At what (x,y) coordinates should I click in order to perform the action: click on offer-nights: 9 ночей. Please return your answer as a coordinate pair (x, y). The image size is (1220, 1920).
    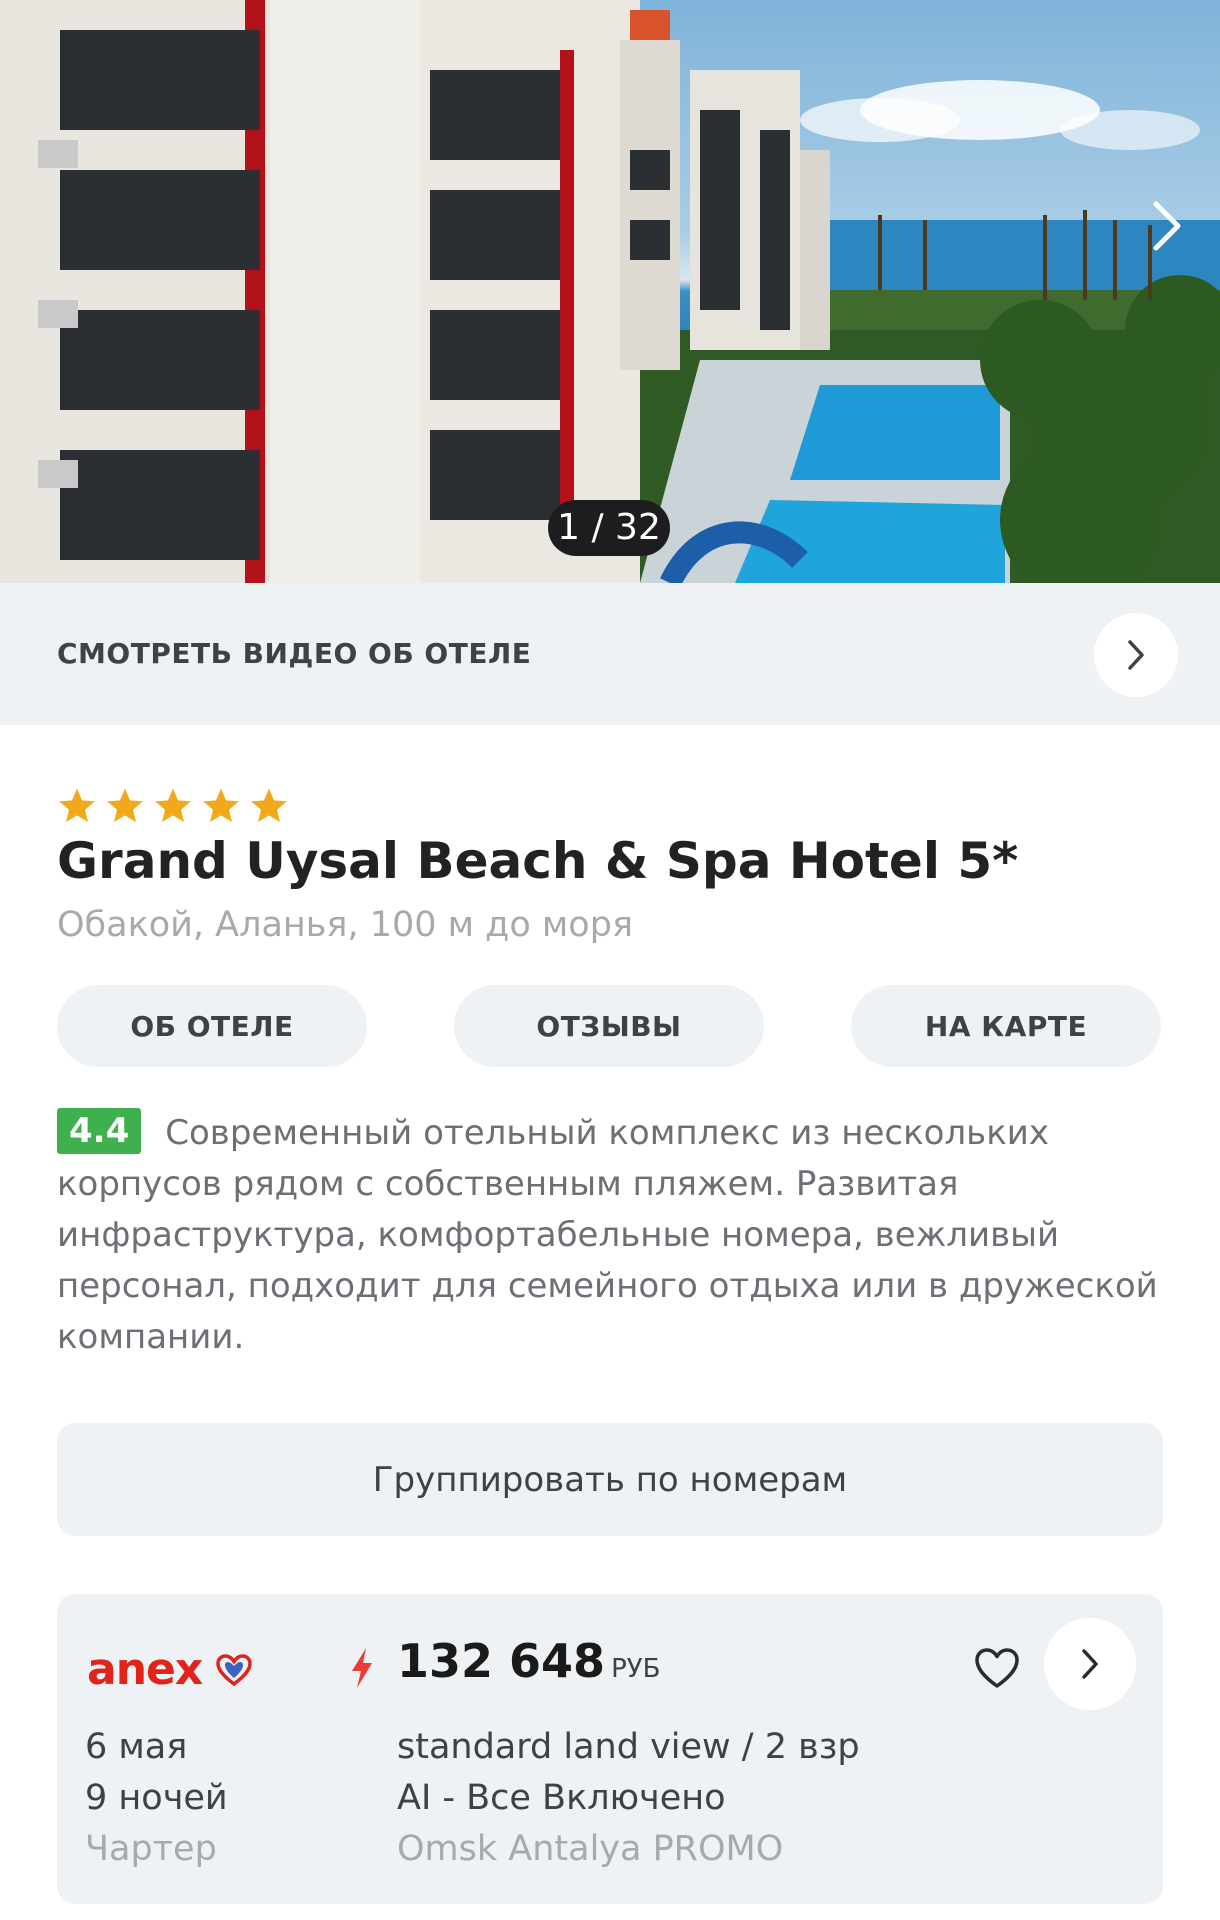
    Looking at the image, I should click on (156, 1798).